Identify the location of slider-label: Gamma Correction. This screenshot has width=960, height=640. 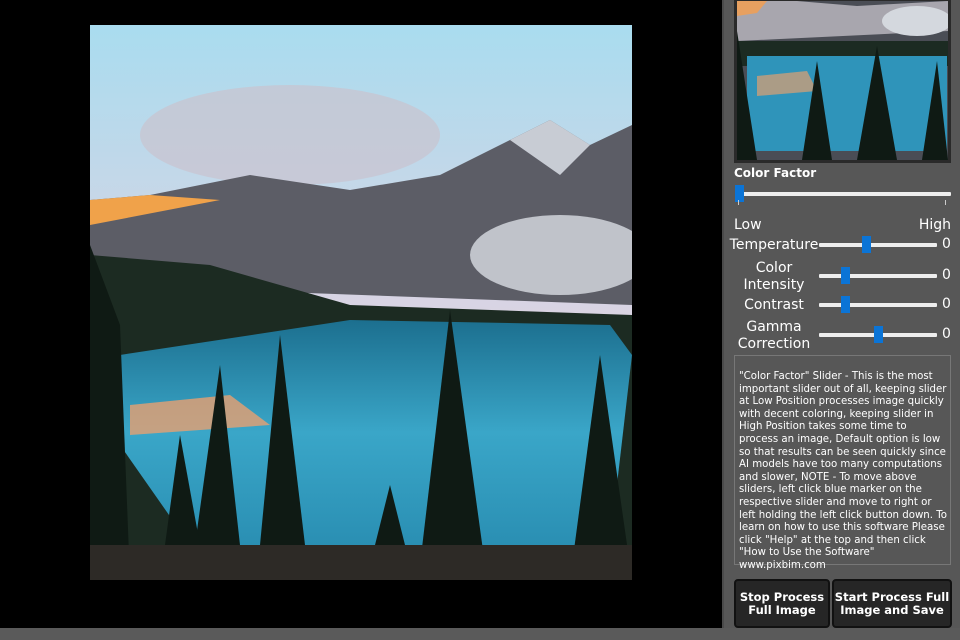
(774, 335).